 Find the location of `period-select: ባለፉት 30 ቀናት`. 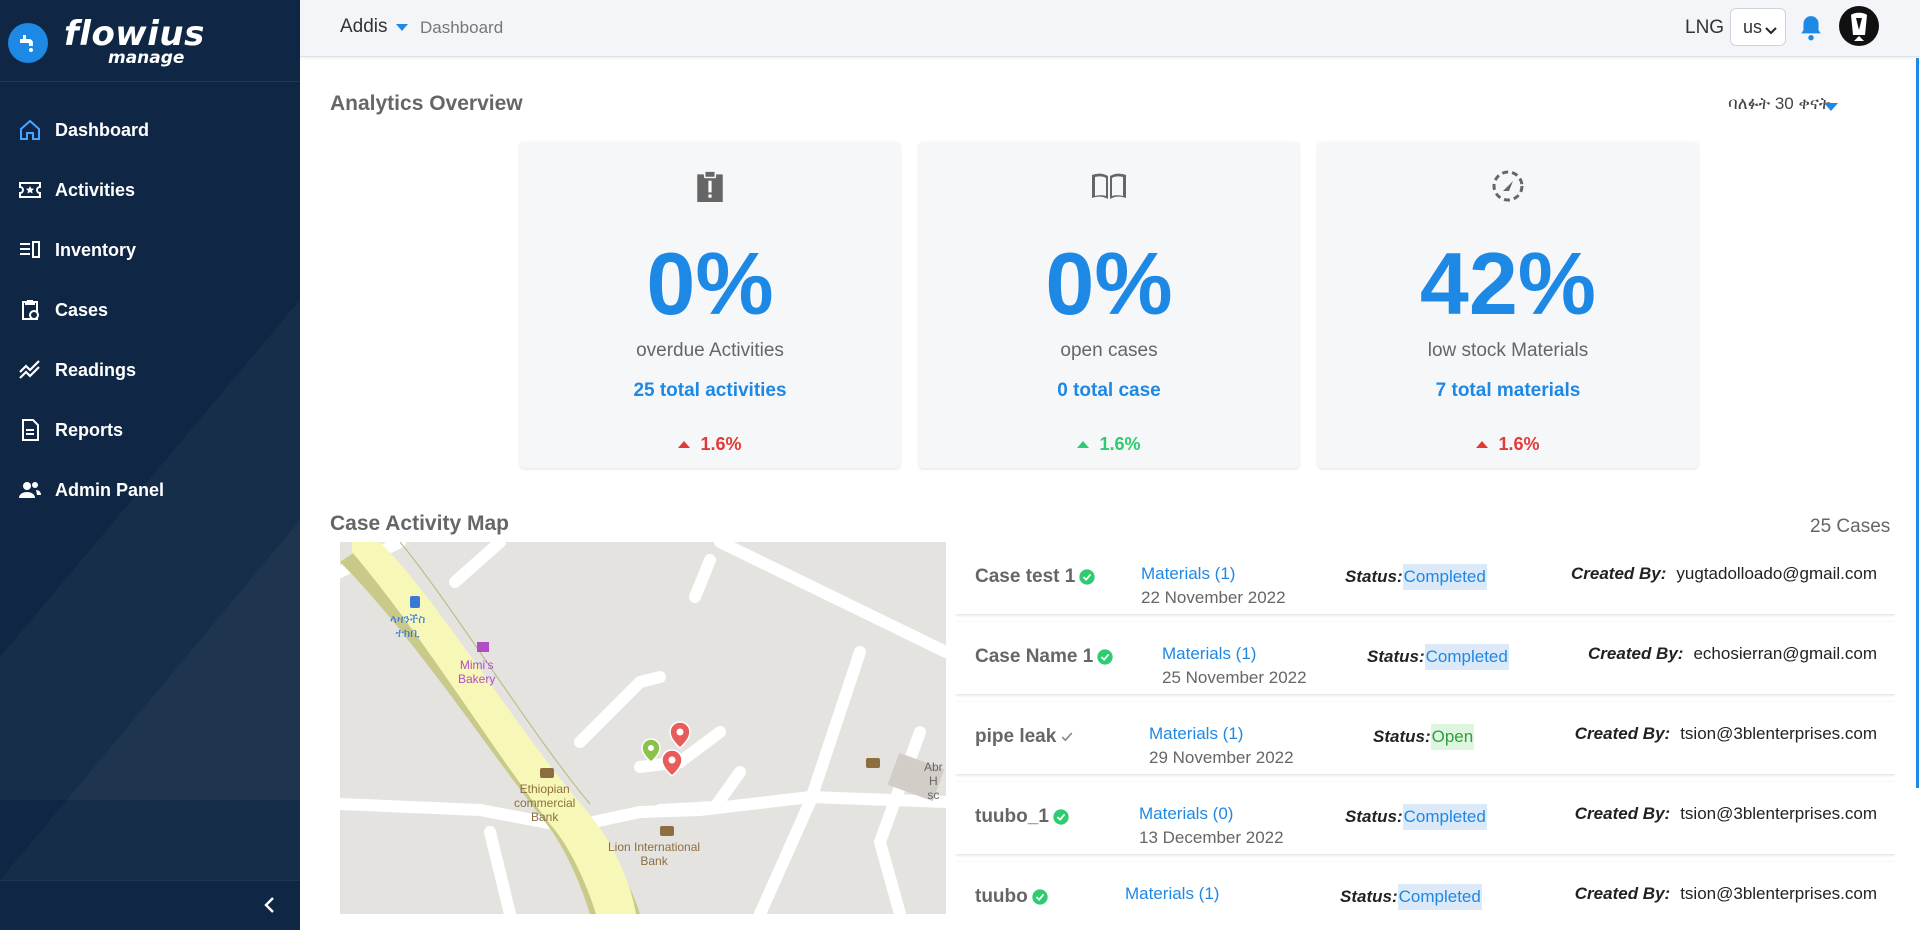

period-select: ባለፉት 30 ቀናት is located at coordinates (1779, 104).